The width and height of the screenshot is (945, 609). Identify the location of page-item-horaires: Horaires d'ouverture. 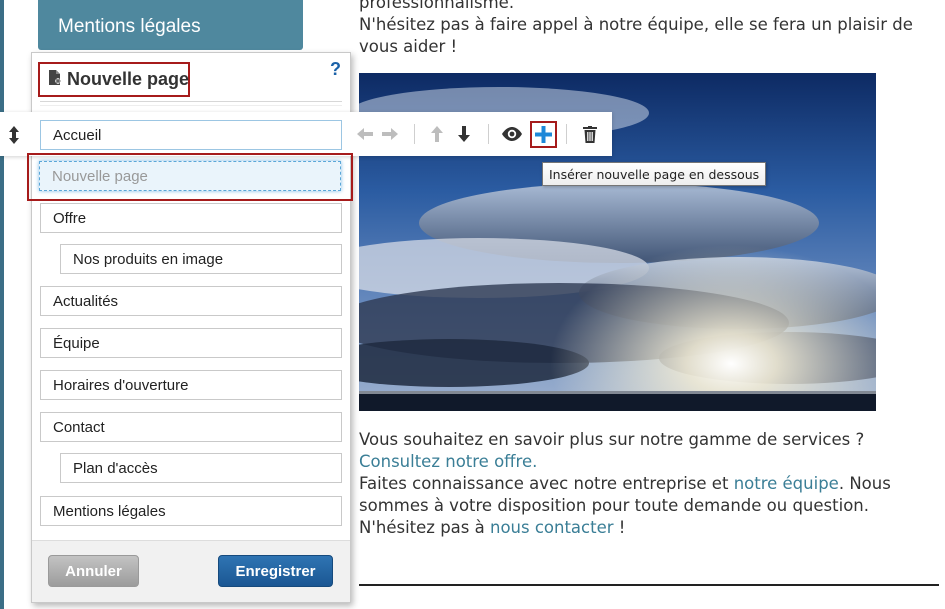
(191, 385).